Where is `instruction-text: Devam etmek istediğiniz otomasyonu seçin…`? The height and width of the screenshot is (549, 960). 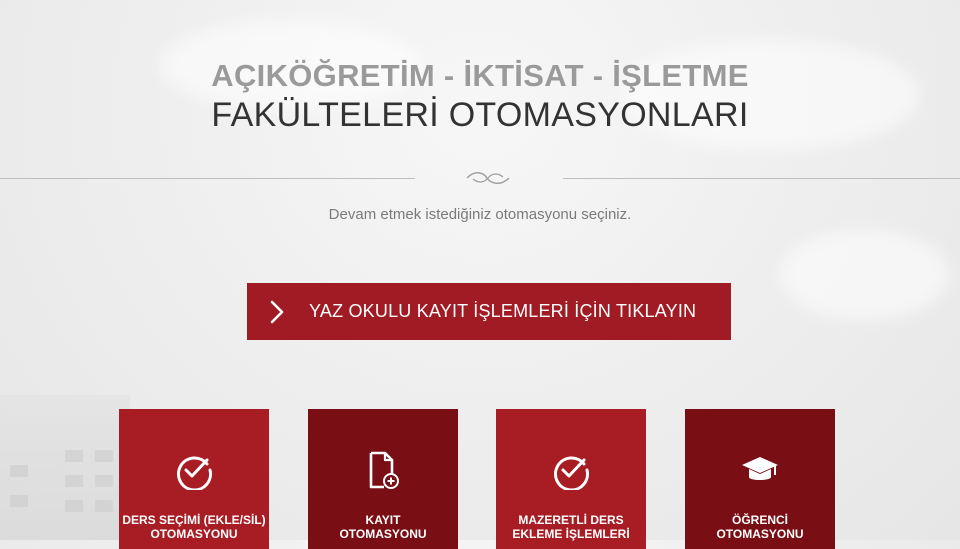
instruction-text: Devam etmek istediğiniz otomasyonu seçin… is located at coordinates (480, 214).